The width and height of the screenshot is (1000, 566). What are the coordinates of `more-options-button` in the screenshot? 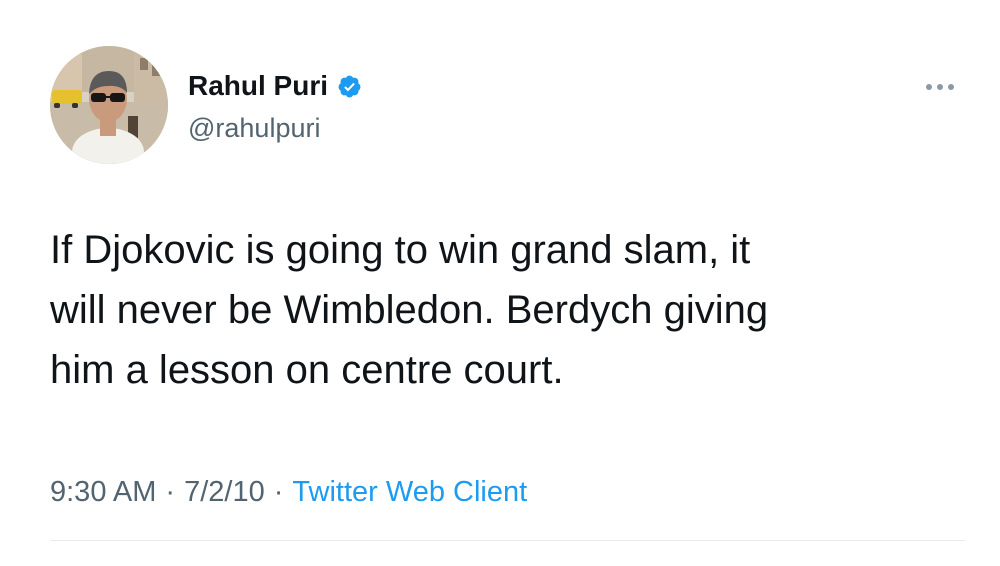 It's located at (940, 87).